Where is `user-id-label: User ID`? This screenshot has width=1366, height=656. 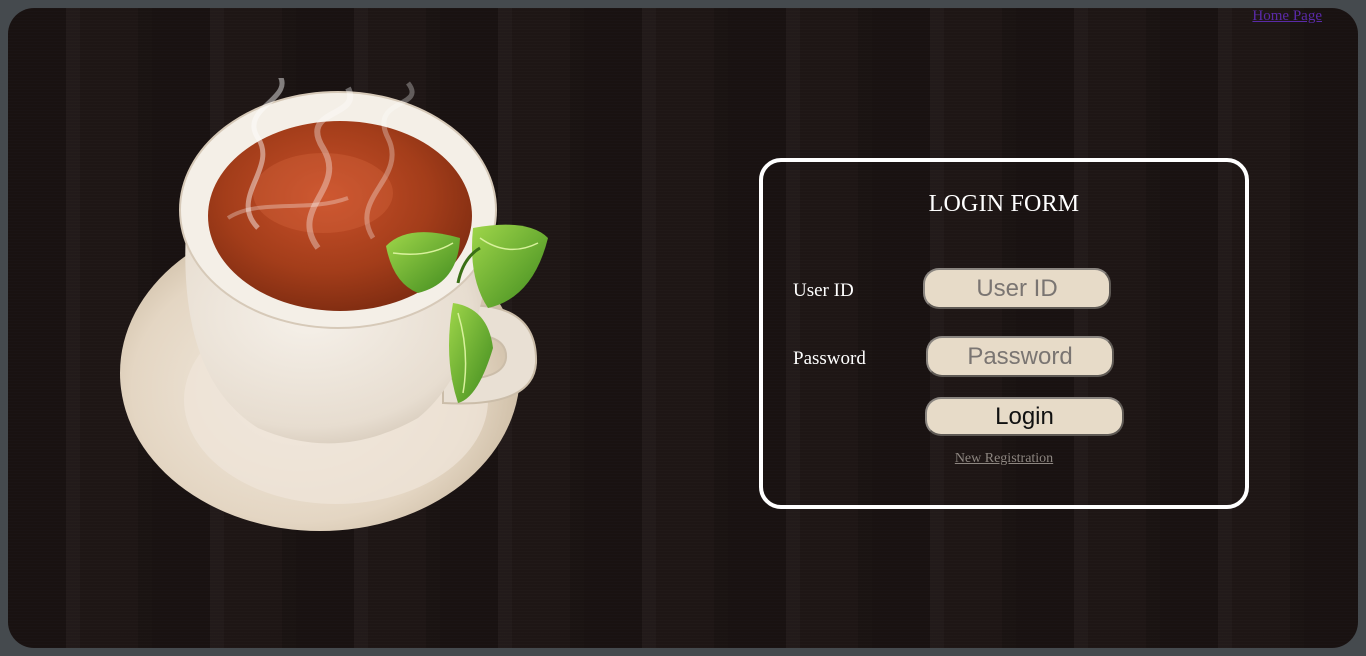
user-id-label: User ID is located at coordinates (823, 290).